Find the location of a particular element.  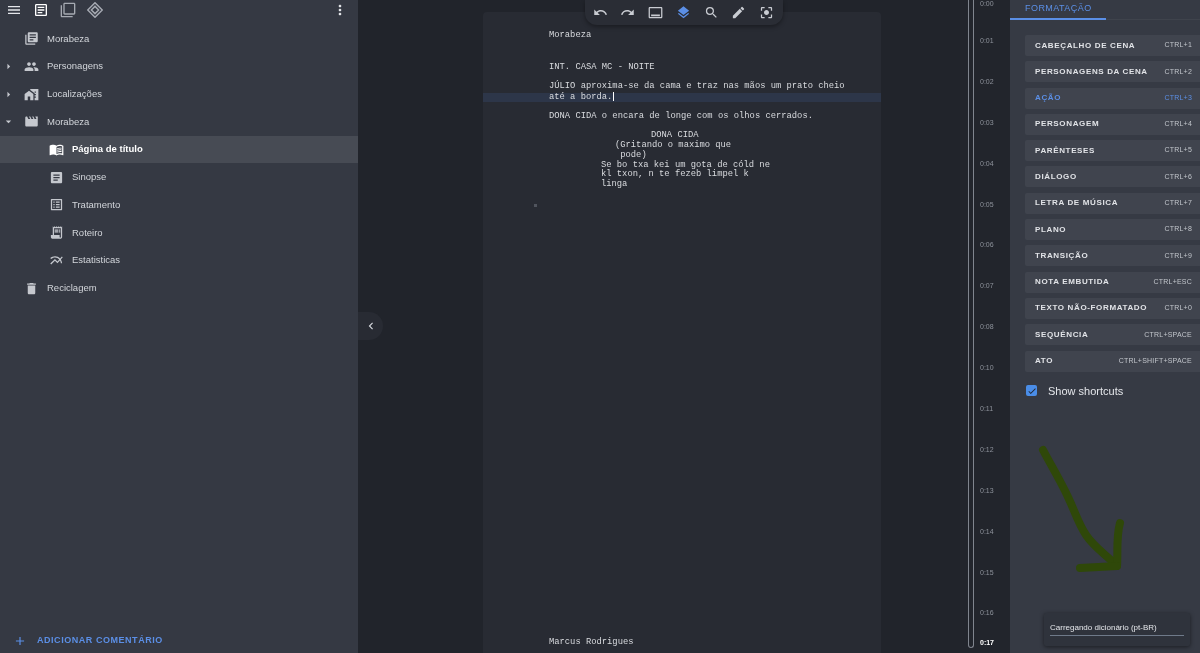

clapperboard-icon is located at coordinates (31, 122).